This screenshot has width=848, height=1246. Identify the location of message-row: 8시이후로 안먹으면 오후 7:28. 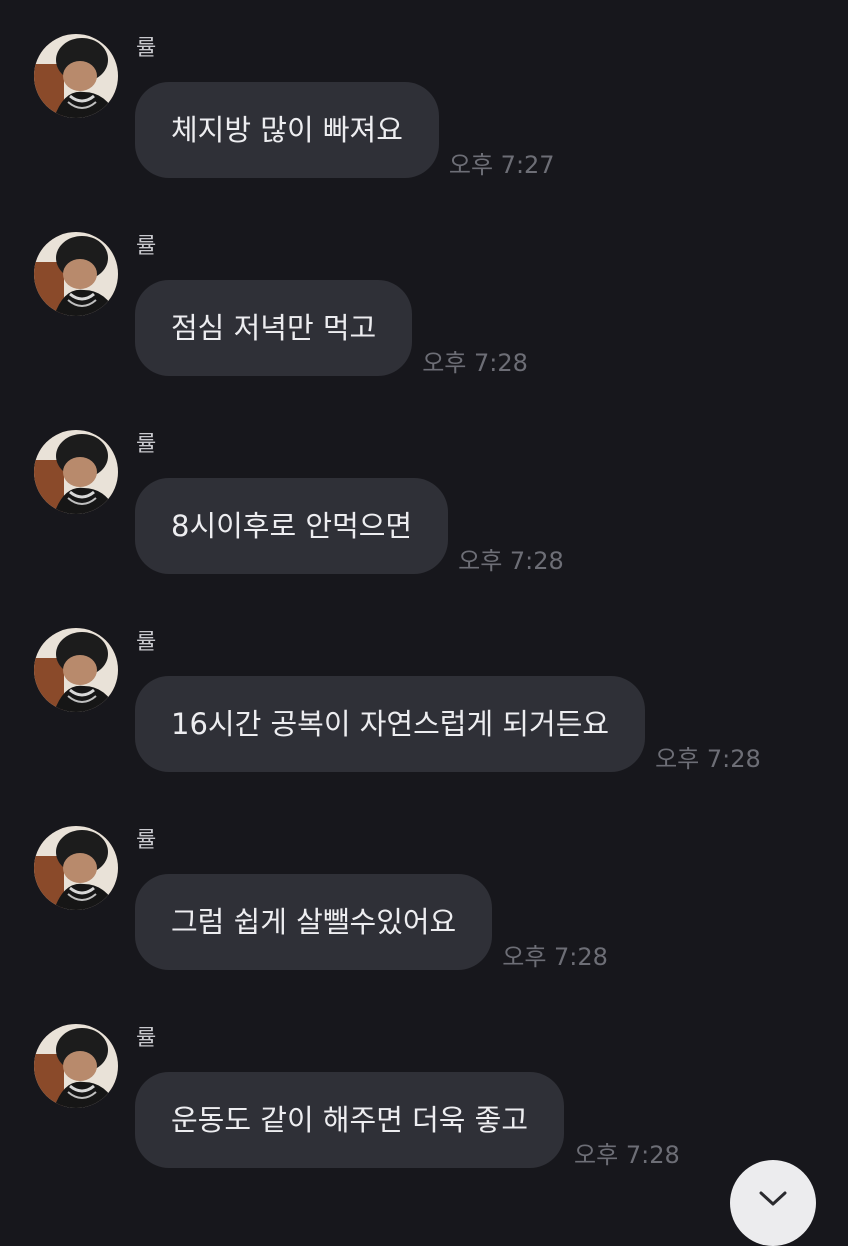
(349, 526).